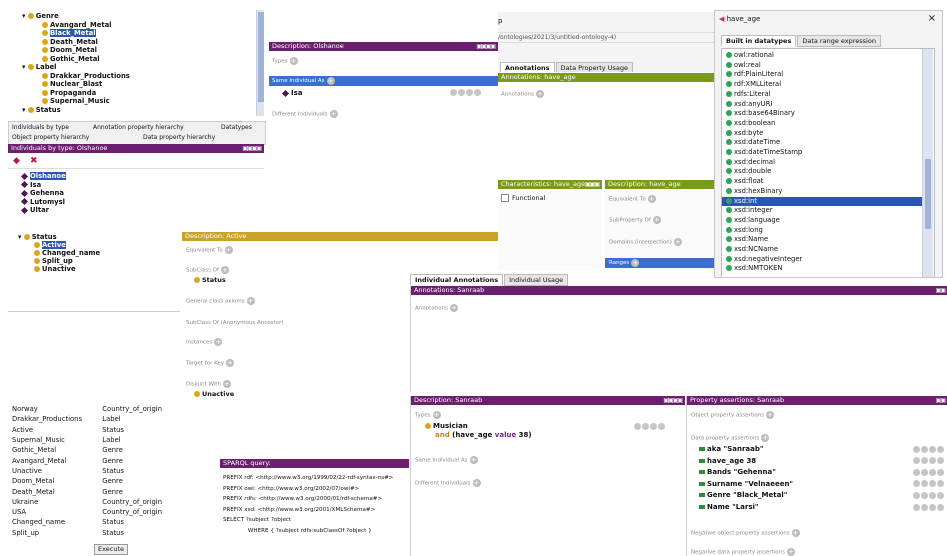  What do you see at coordinates (824, 172) in the screenshot?
I see `datatype-item: xsd:double` at bounding box center [824, 172].